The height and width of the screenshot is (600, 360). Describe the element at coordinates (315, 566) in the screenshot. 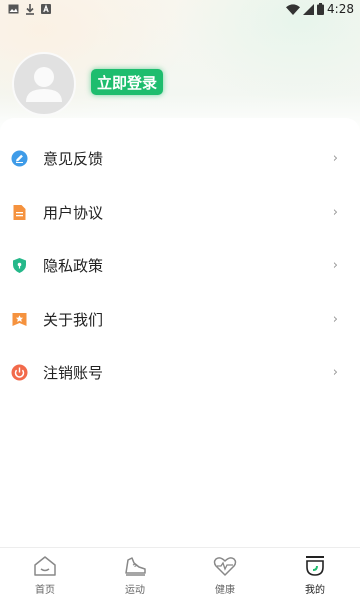

I see `profile-icon` at that location.